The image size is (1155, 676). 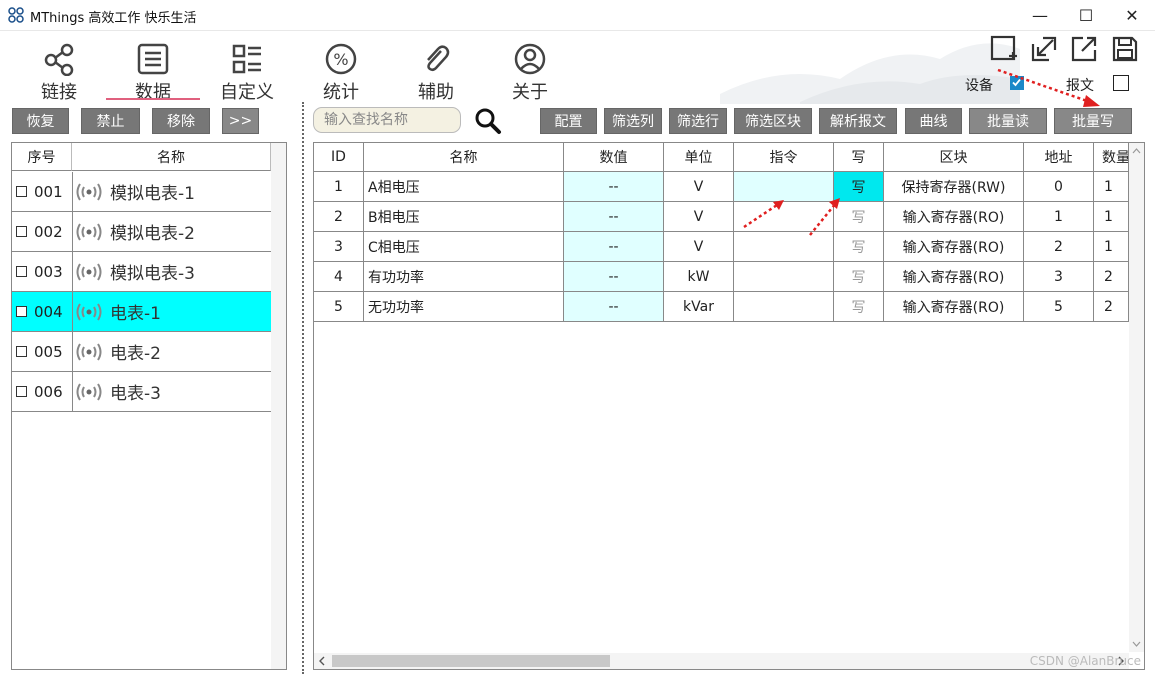 I want to click on column-header-unit: 单位, so click(x=699, y=157).